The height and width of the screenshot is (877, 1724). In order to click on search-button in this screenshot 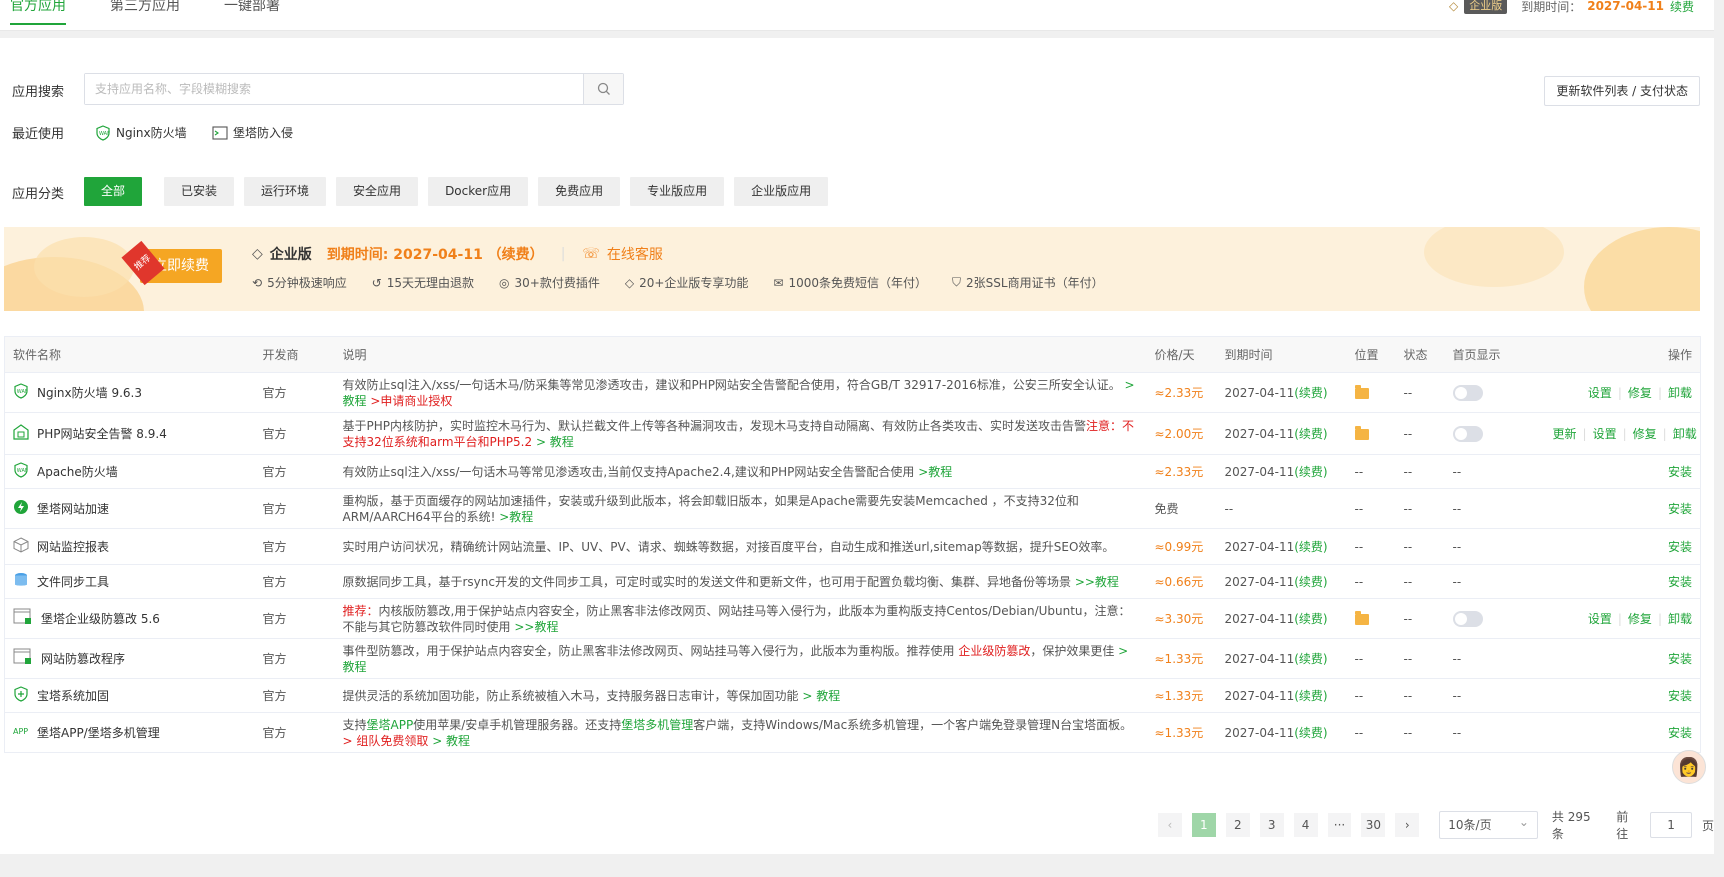, I will do `click(603, 89)`.